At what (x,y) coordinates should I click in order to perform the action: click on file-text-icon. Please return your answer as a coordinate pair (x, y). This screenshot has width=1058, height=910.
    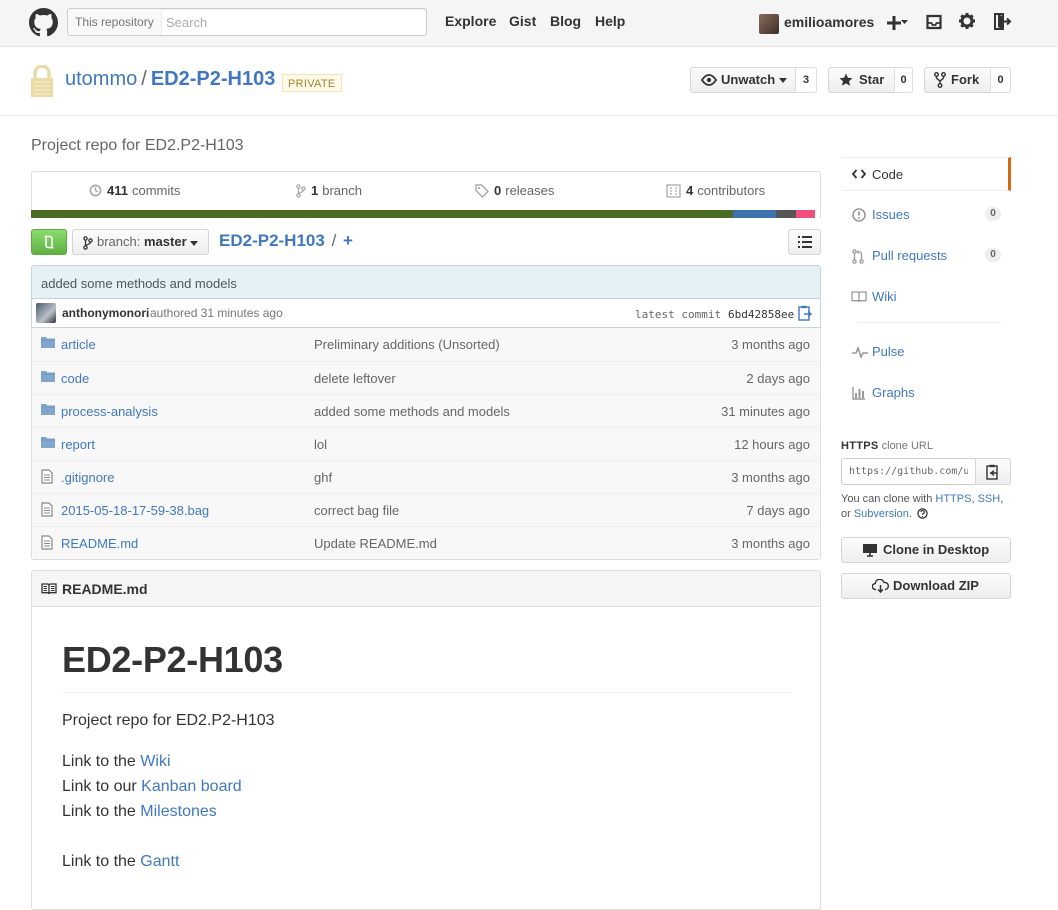
    Looking at the image, I should click on (47, 542).